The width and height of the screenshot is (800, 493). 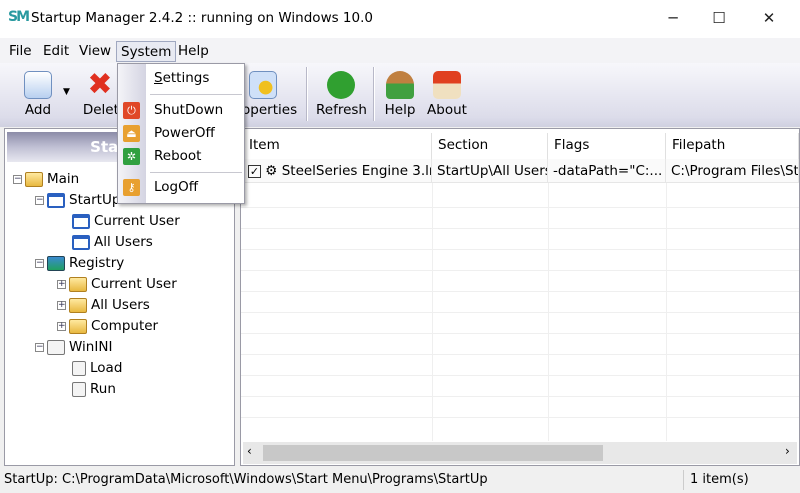 I want to click on menu-system: System, so click(x=146, y=51).